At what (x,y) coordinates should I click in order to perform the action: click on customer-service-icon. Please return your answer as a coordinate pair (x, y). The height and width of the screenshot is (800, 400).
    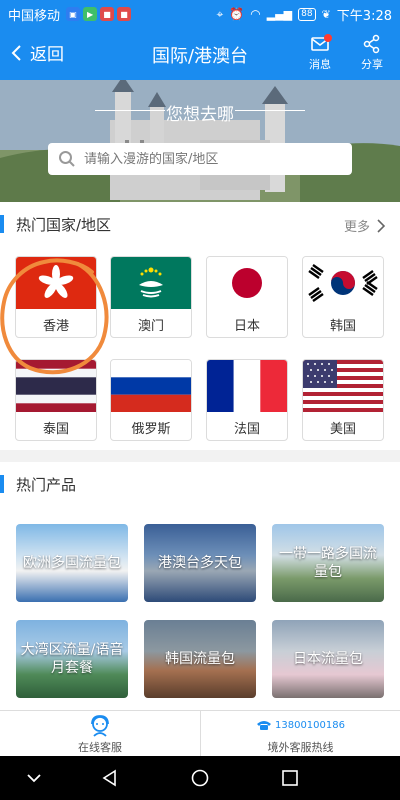
    Looking at the image, I should click on (100, 726).